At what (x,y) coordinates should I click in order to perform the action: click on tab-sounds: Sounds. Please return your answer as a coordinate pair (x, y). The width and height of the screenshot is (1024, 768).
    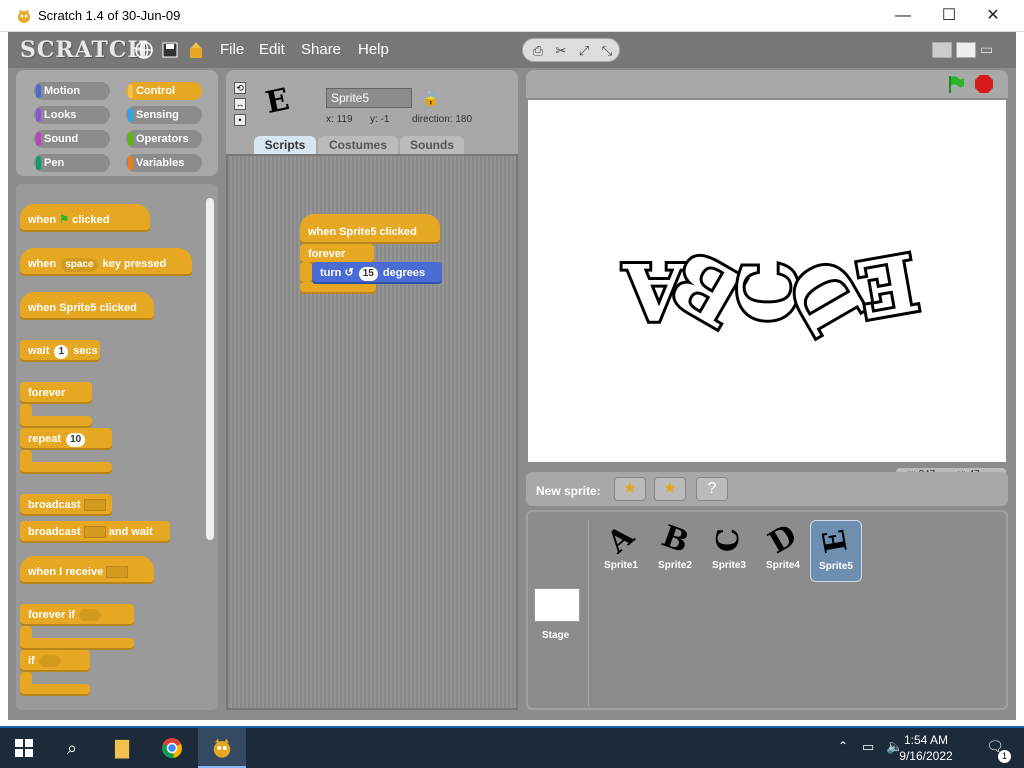
    Looking at the image, I should click on (432, 145).